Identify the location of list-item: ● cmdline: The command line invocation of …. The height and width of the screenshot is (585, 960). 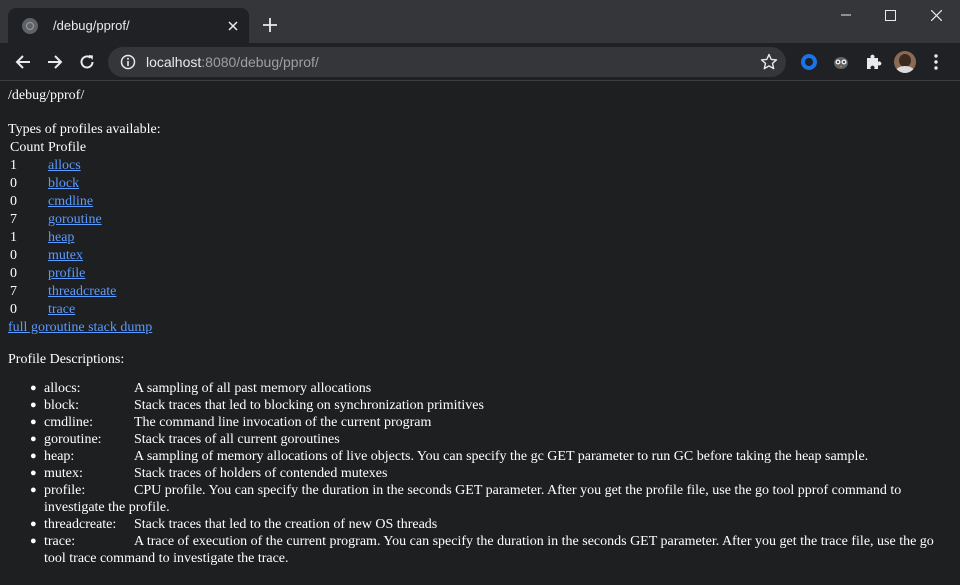
(480, 422).